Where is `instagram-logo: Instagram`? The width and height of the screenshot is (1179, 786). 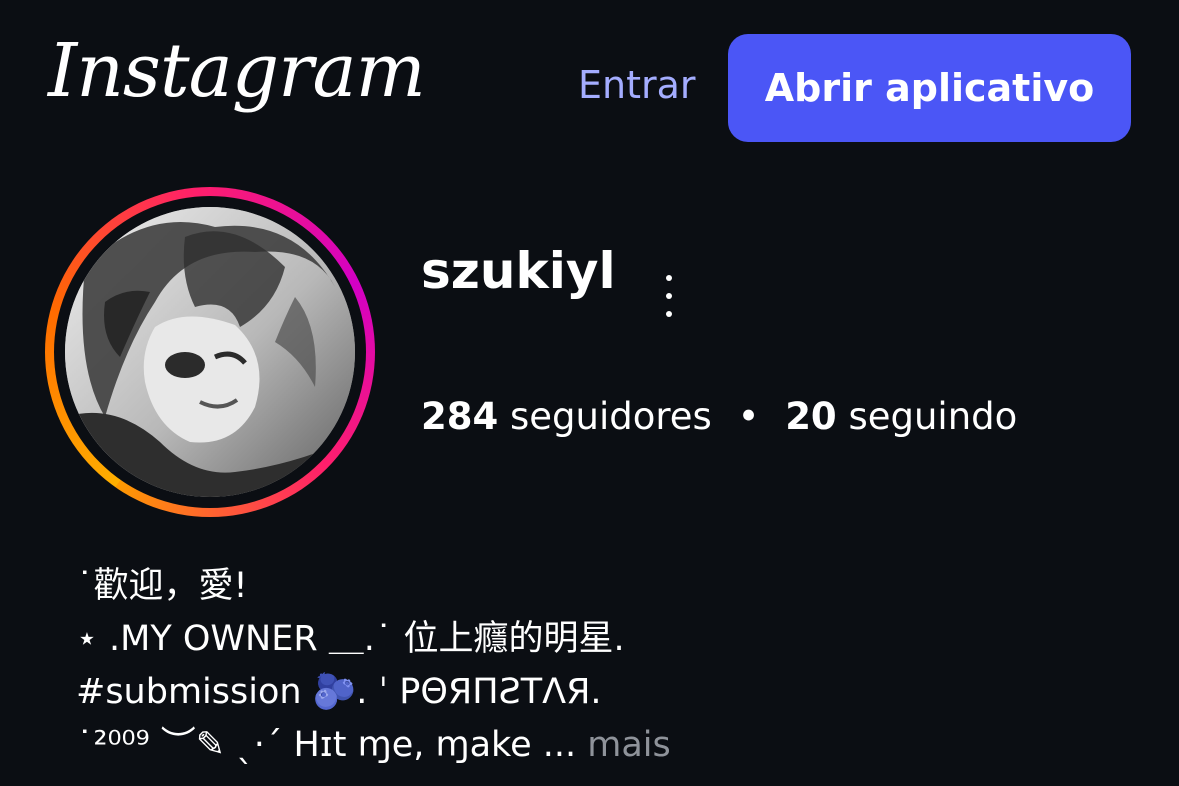 instagram-logo: Instagram is located at coordinates (237, 71).